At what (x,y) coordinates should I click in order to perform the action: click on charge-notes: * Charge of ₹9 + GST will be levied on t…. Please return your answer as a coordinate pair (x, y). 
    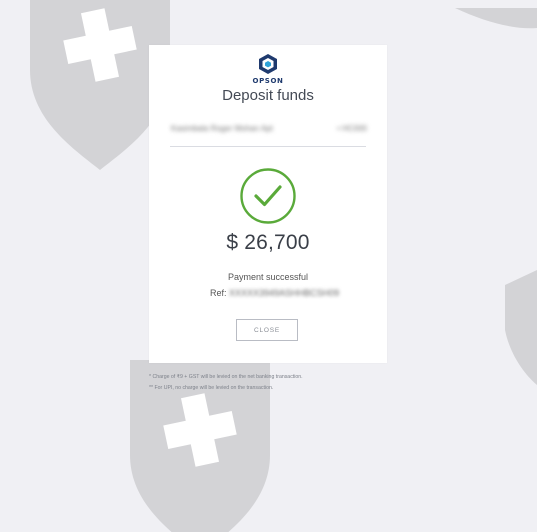
    Looking at the image, I should click on (264, 383).